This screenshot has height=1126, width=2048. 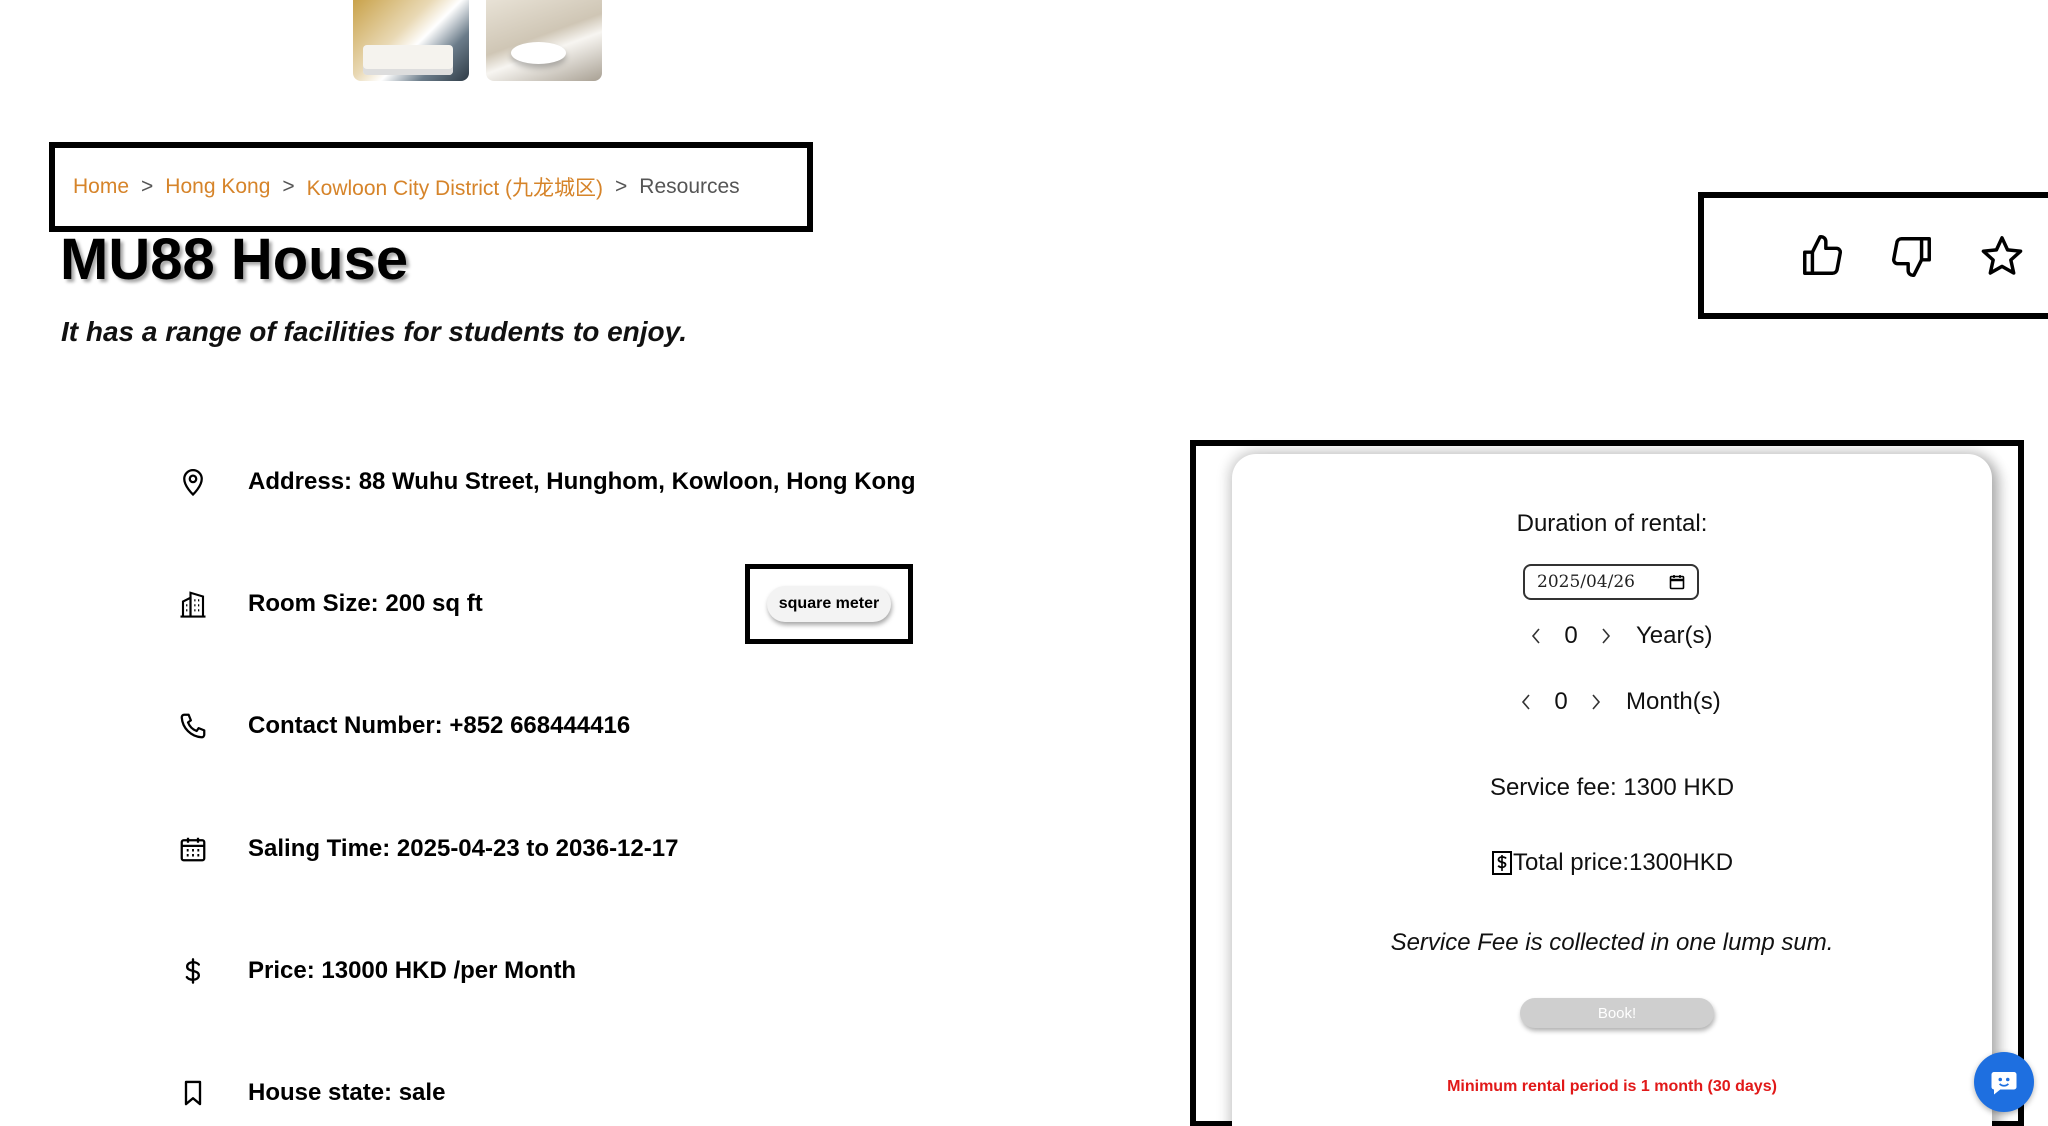 I want to click on reaction-toolbar, so click(x=1873, y=255).